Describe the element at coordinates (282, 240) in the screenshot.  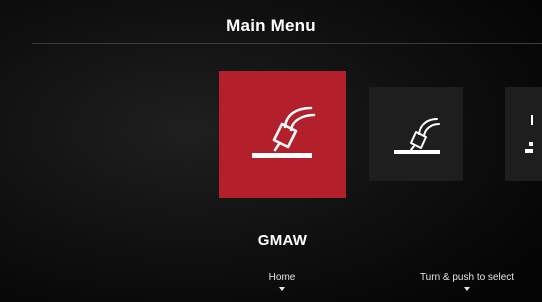
I see `selected-process-label: GMAW` at that location.